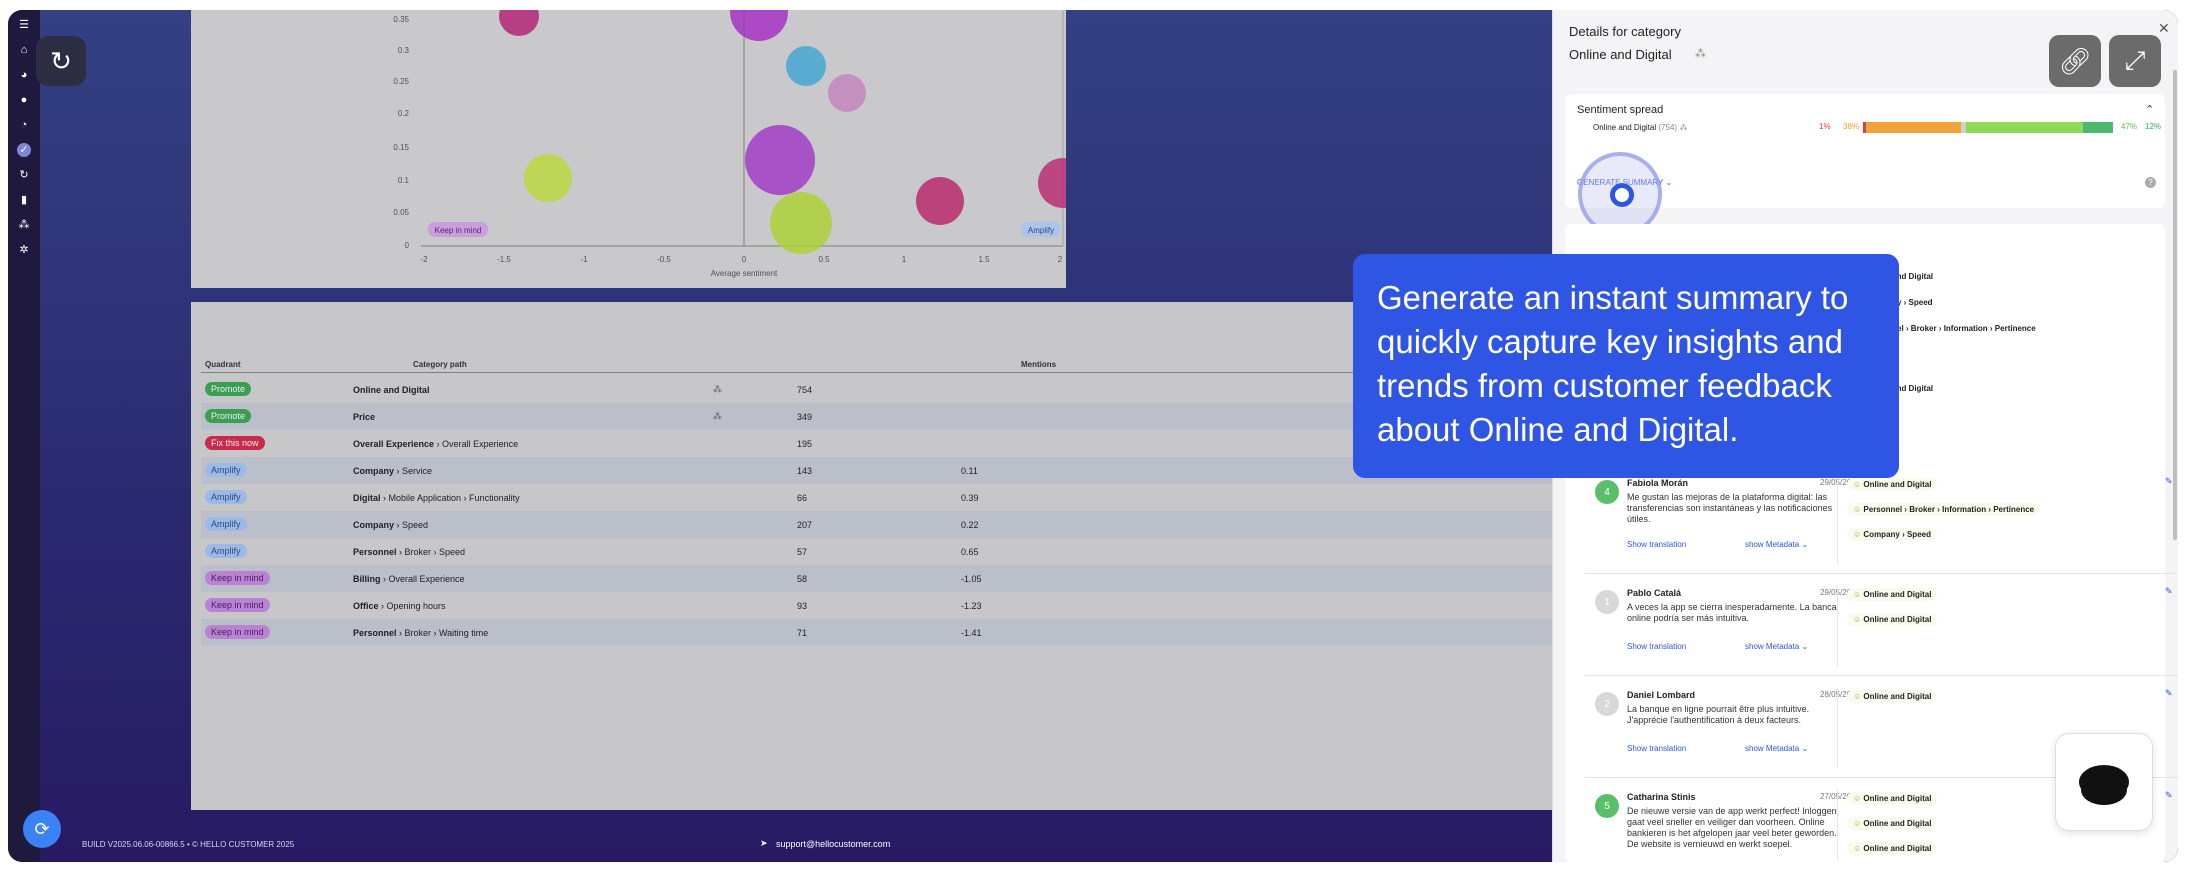 This screenshot has width=2186, height=872. What do you see at coordinates (24, 436) in the screenshot?
I see `nav-rail: ☰ ⌂ ◕ ● ◔ ✓ ↻ ▮ ⁂ ✲` at bounding box center [24, 436].